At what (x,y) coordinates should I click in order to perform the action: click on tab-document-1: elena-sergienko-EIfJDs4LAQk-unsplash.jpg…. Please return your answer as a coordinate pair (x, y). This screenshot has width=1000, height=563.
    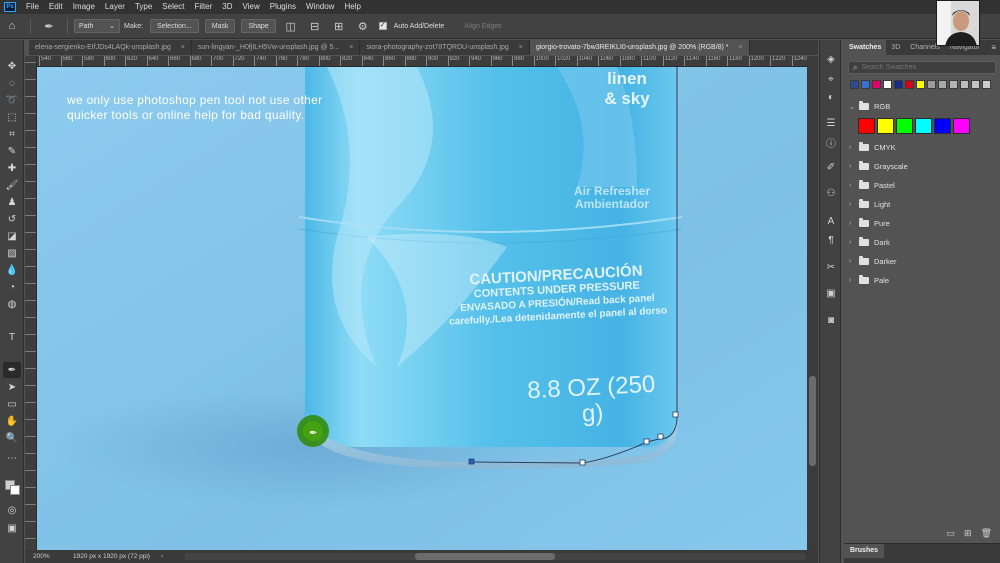
    Looking at the image, I should click on (110, 47).